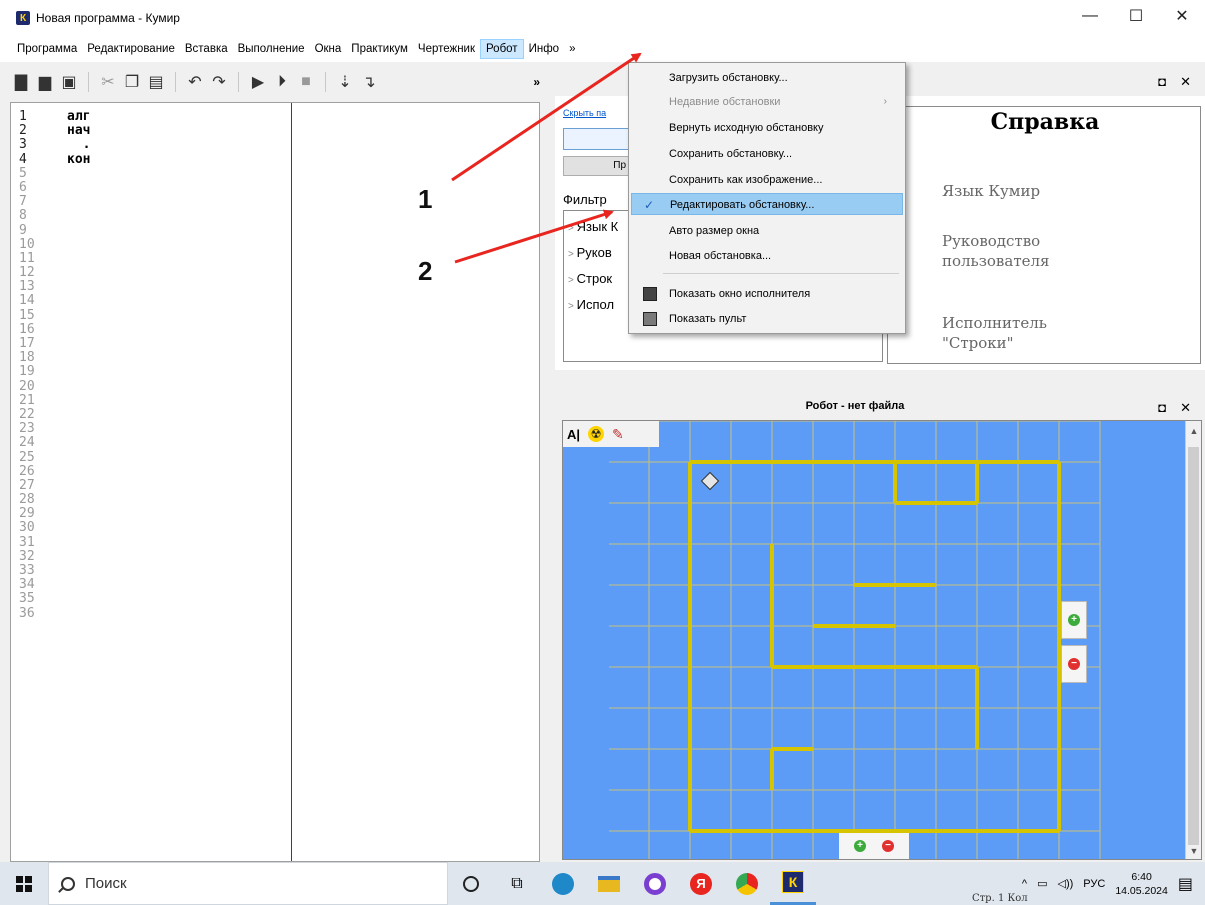  Describe the element at coordinates (131, 49) in the screenshot. I see `menu-edit: Редактирование` at that location.